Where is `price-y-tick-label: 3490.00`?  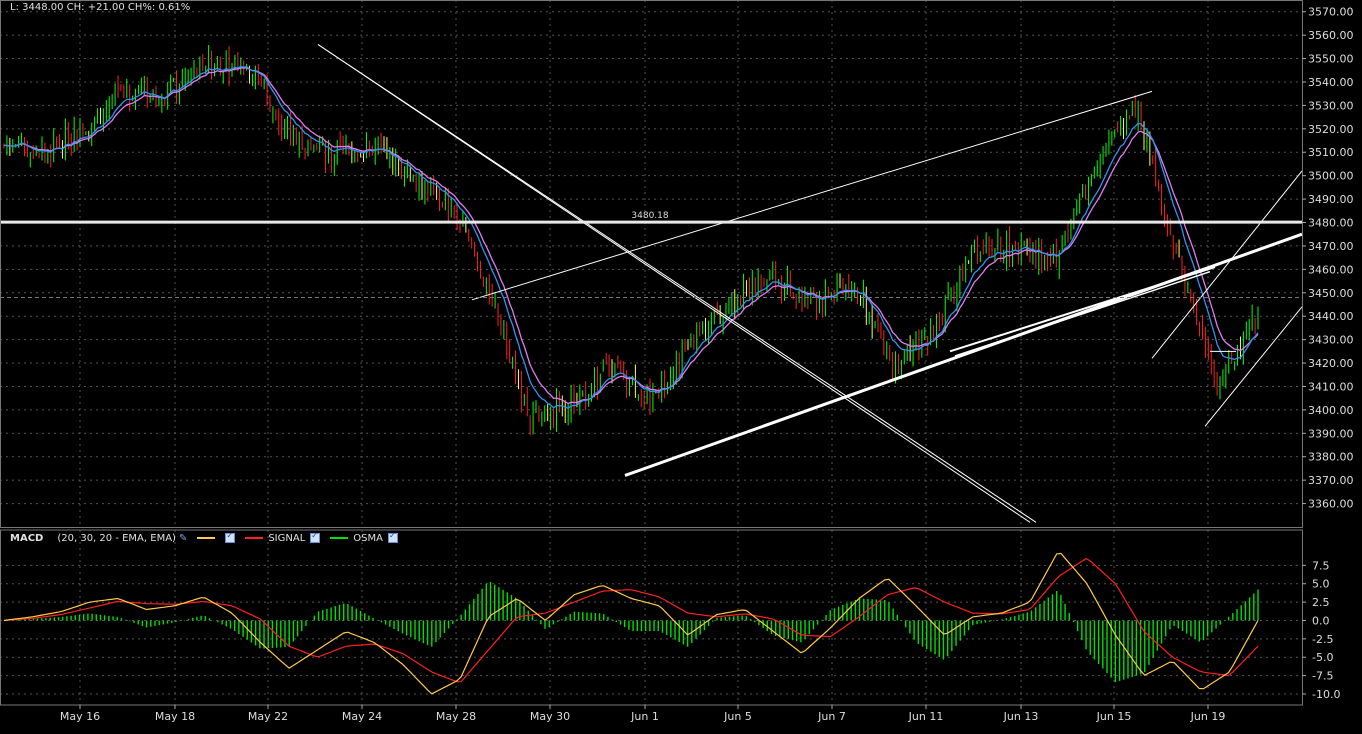 price-y-tick-label: 3490.00 is located at coordinates (1331, 199).